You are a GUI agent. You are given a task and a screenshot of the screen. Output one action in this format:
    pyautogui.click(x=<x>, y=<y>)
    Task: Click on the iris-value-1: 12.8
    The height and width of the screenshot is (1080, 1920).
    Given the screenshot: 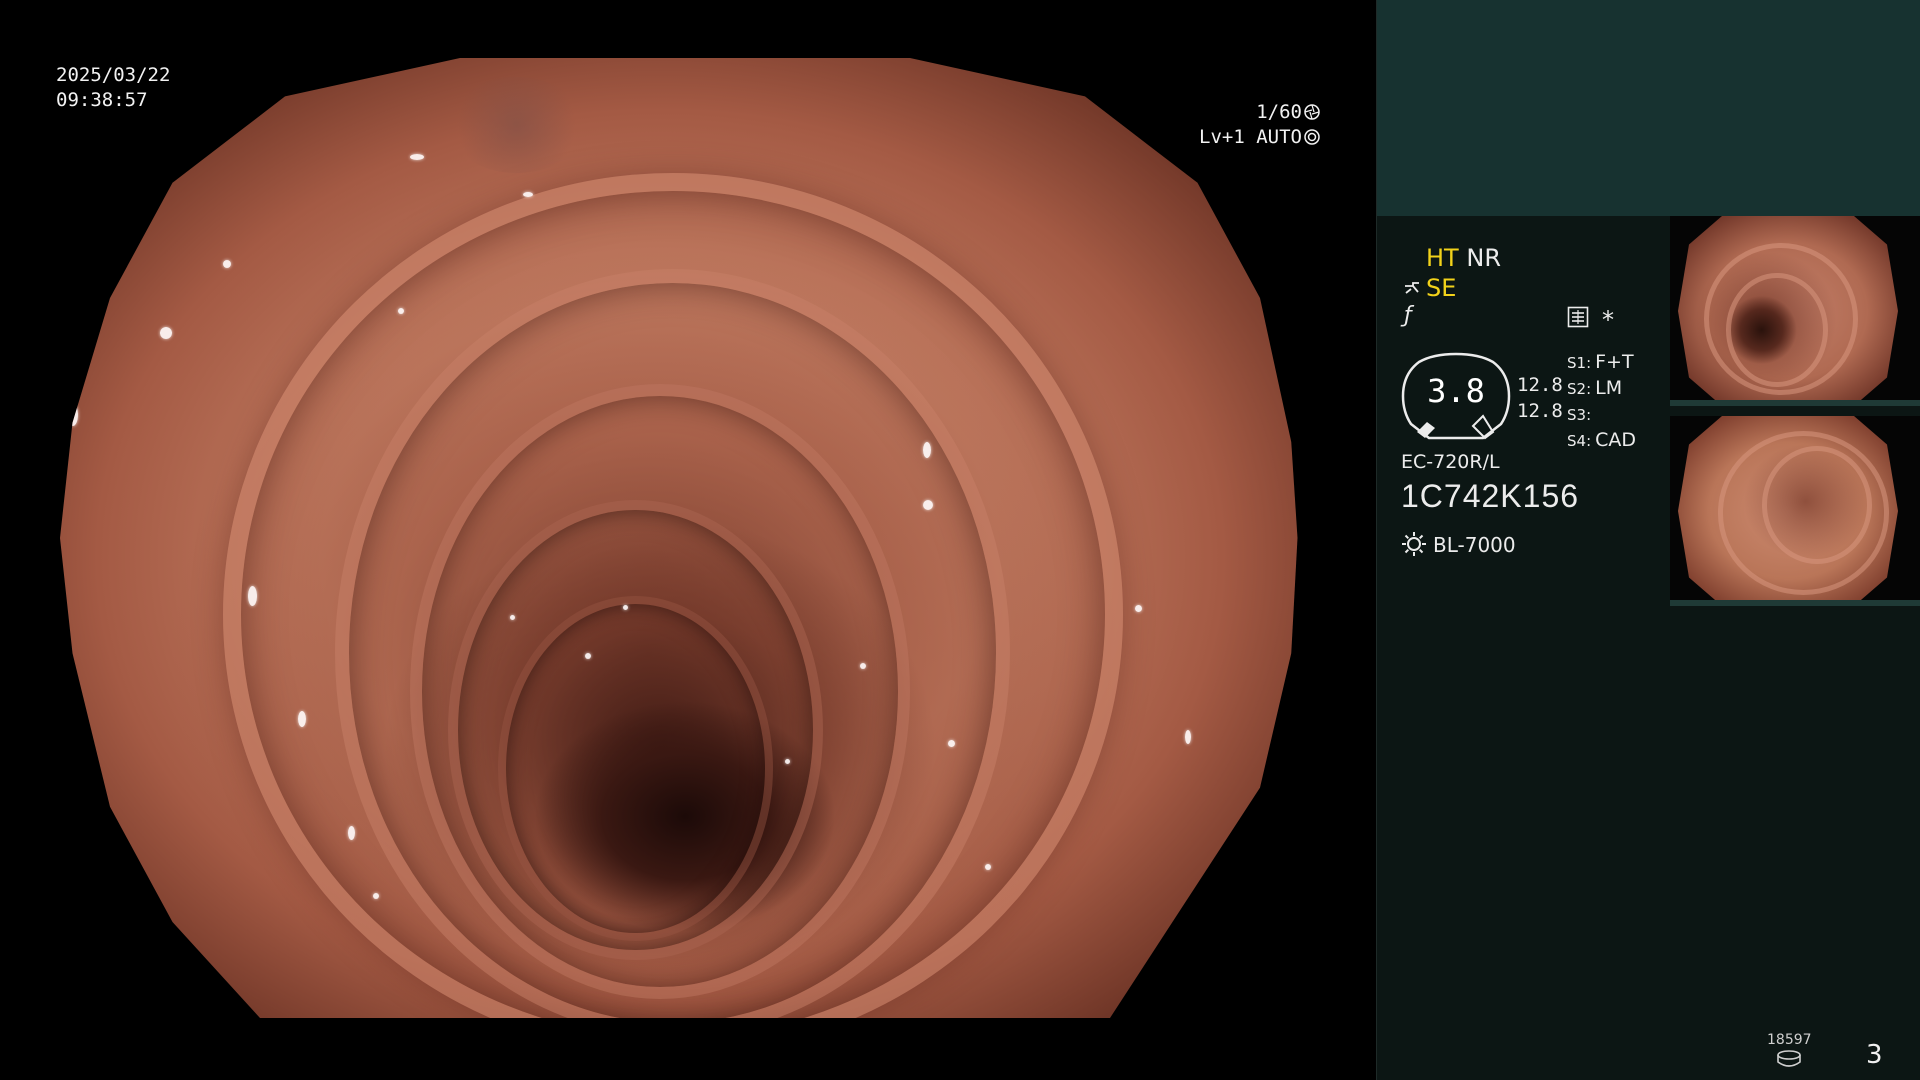 What is the action you would take?
    pyautogui.click(x=1540, y=385)
    